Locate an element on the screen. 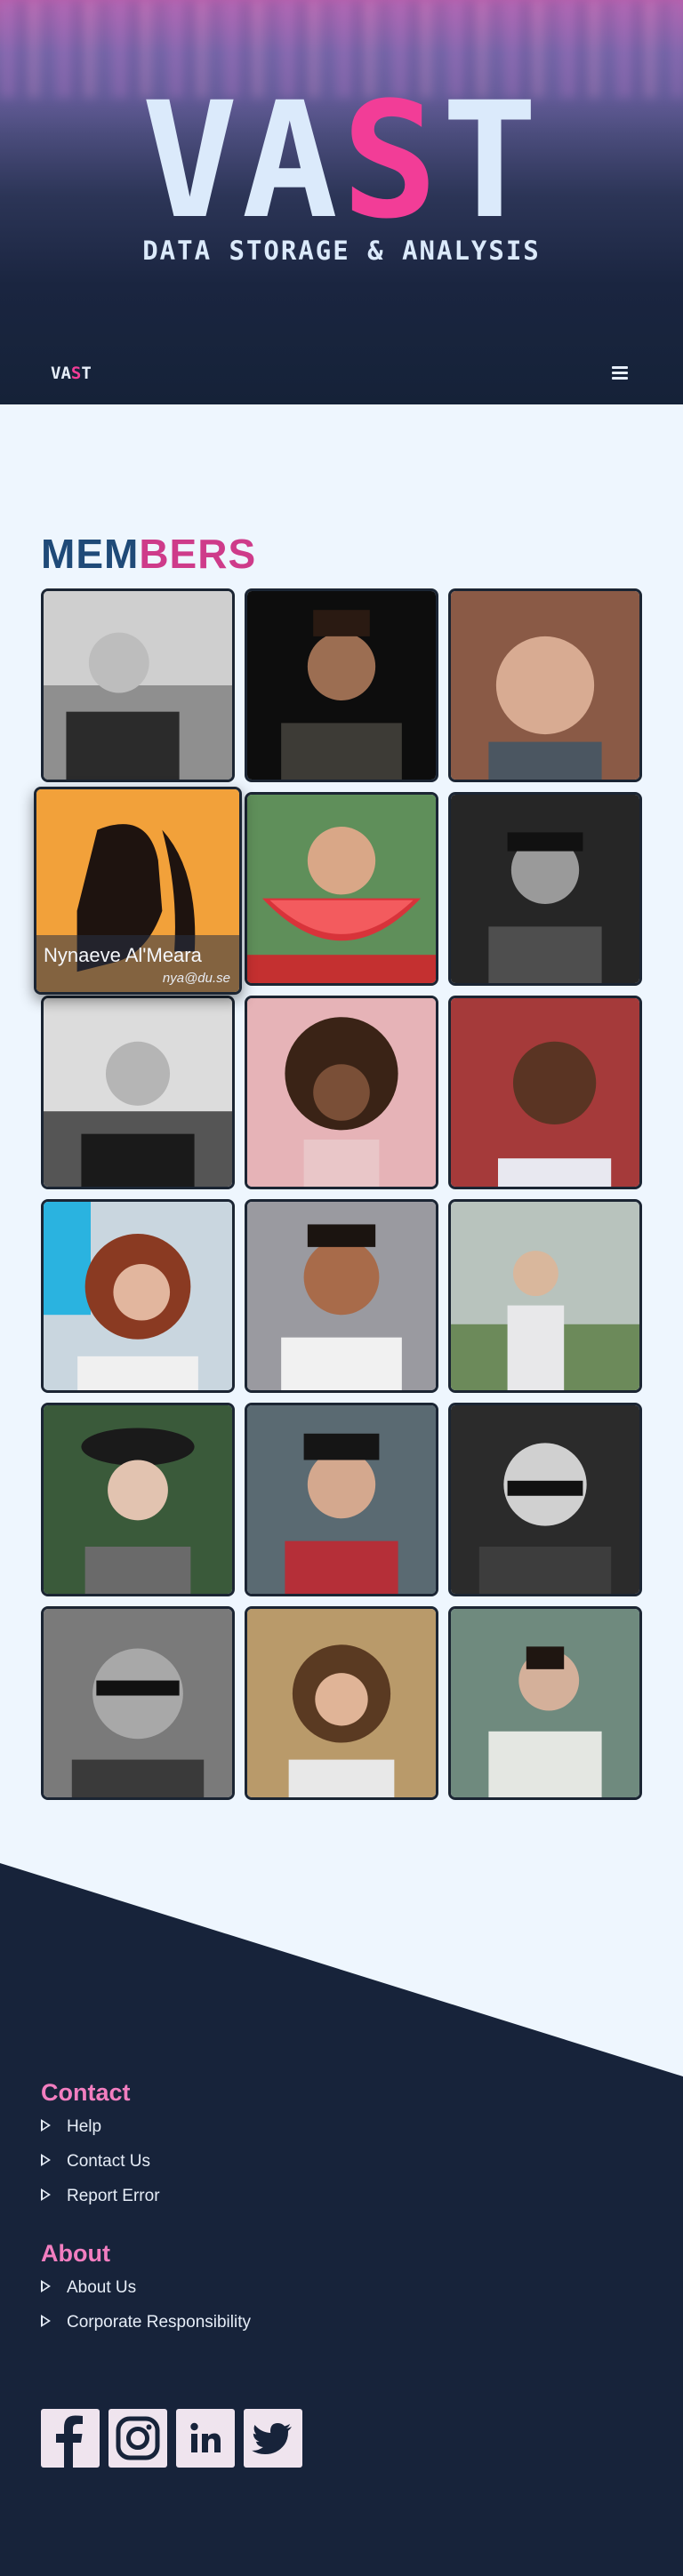 The width and height of the screenshot is (683, 2576). hamburger-icon is located at coordinates (621, 372).